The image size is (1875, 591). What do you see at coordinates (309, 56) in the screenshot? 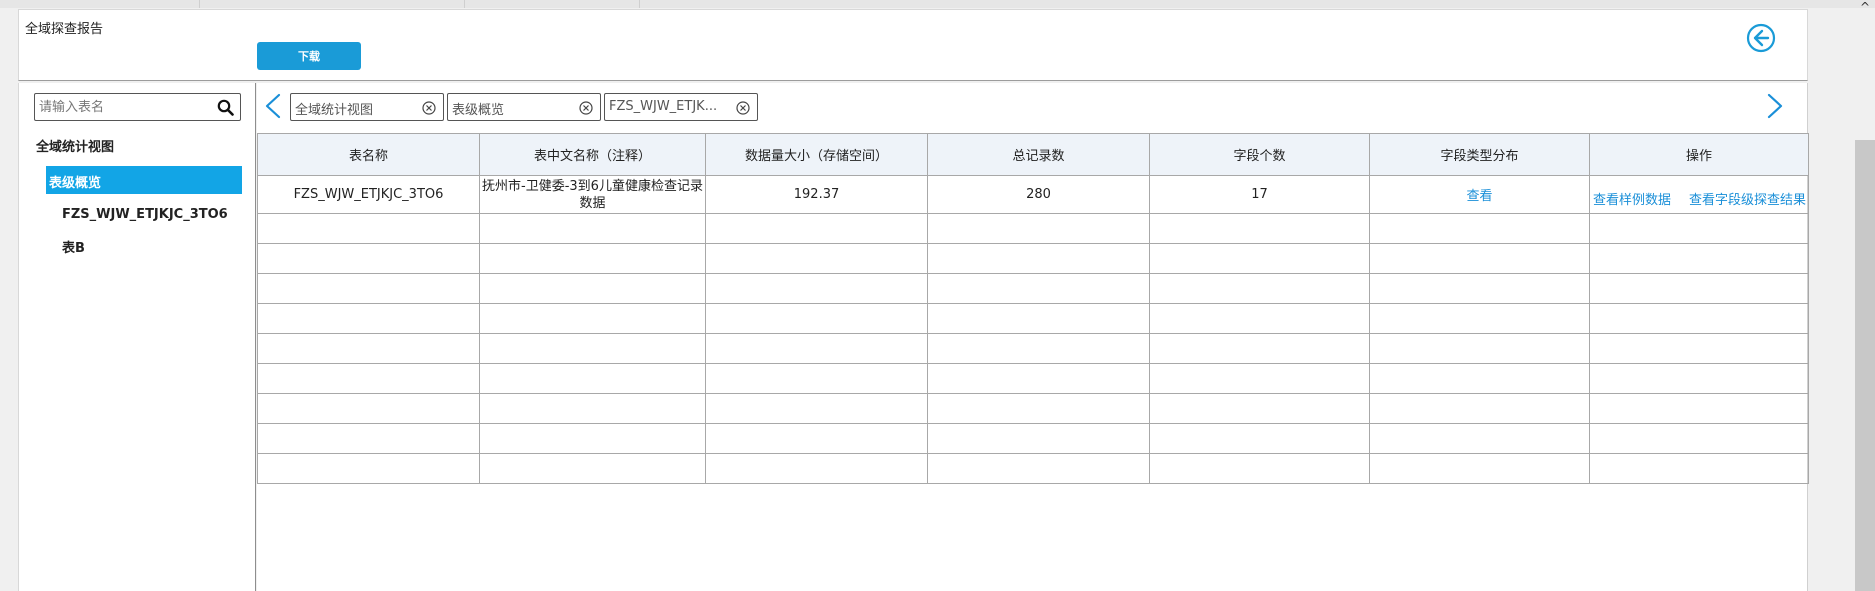
I see `download-button: 下载` at bounding box center [309, 56].